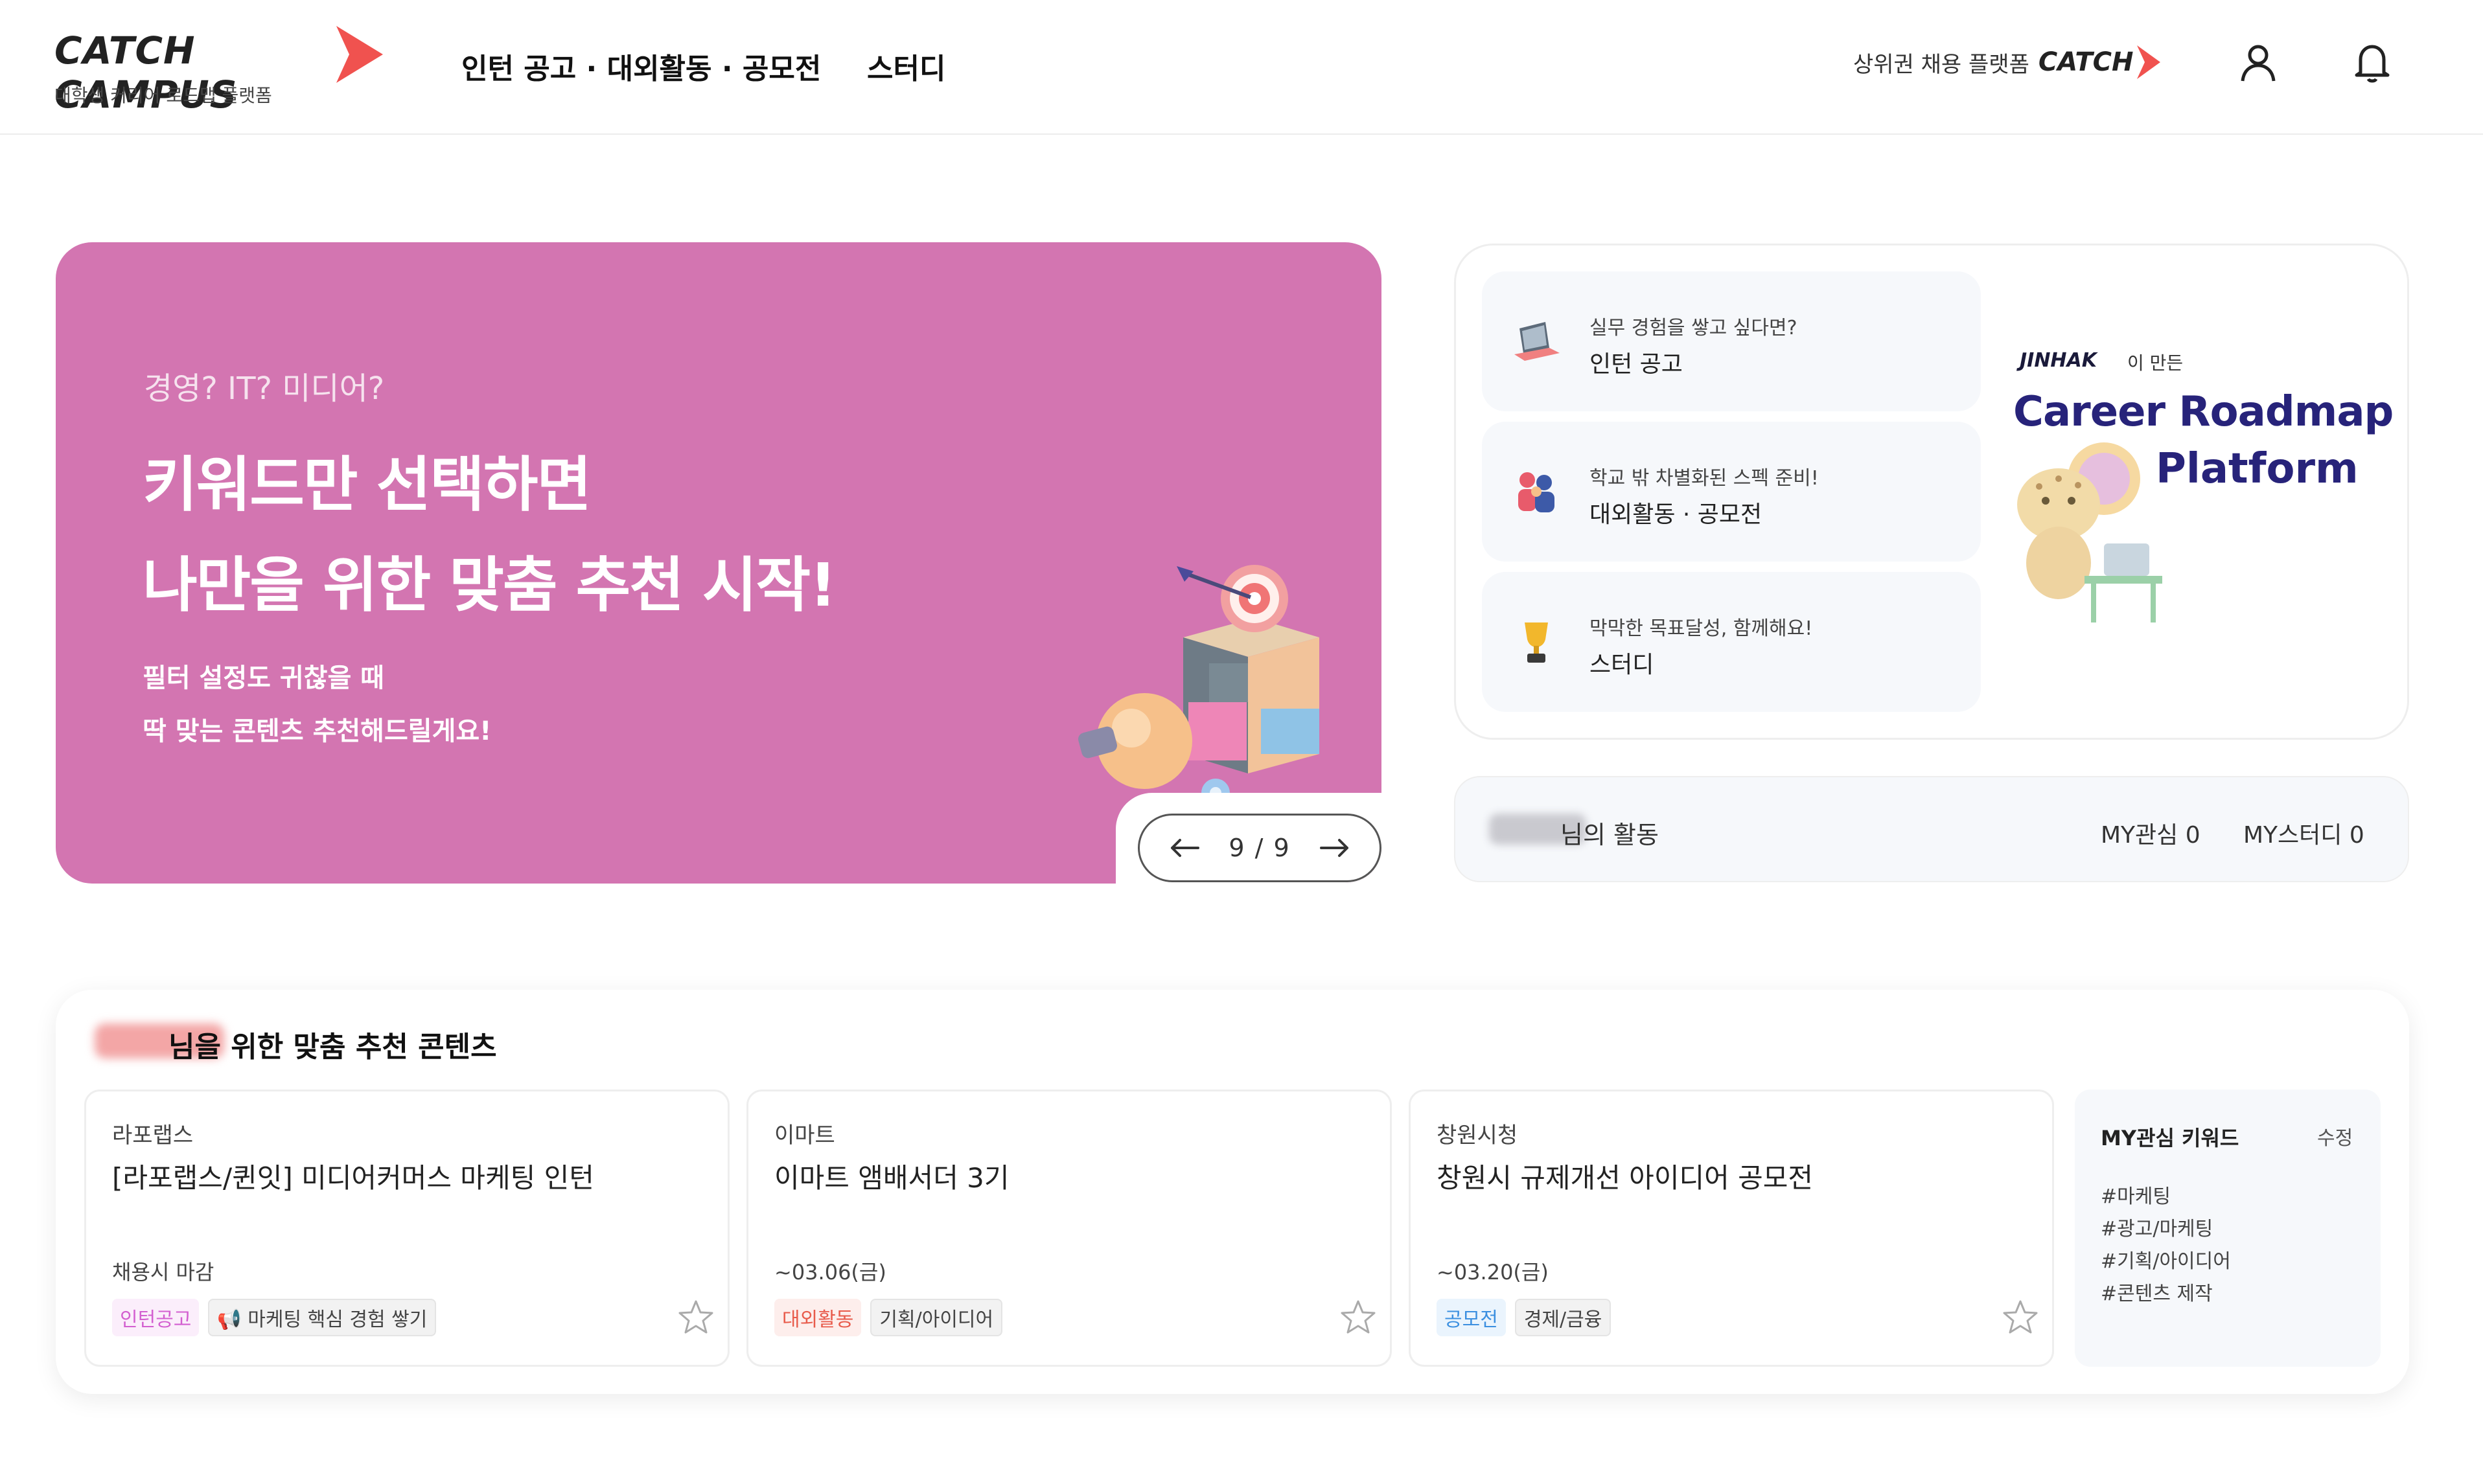  What do you see at coordinates (156, 1317) in the screenshot?
I see `tag-category: 인턴공고` at bounding box center [156, 1317].